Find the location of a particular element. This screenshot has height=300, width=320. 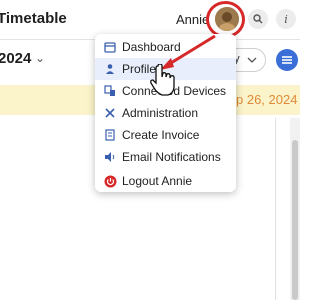

menu-item-dashboard: Dashboard is located at coordinates (165, 47).